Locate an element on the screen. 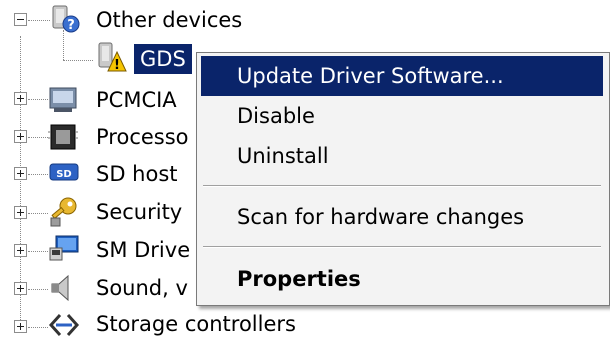 The height and width of the screenshot is (342, 610). warning-device-icon: ! is located at coordinates (111, 57).